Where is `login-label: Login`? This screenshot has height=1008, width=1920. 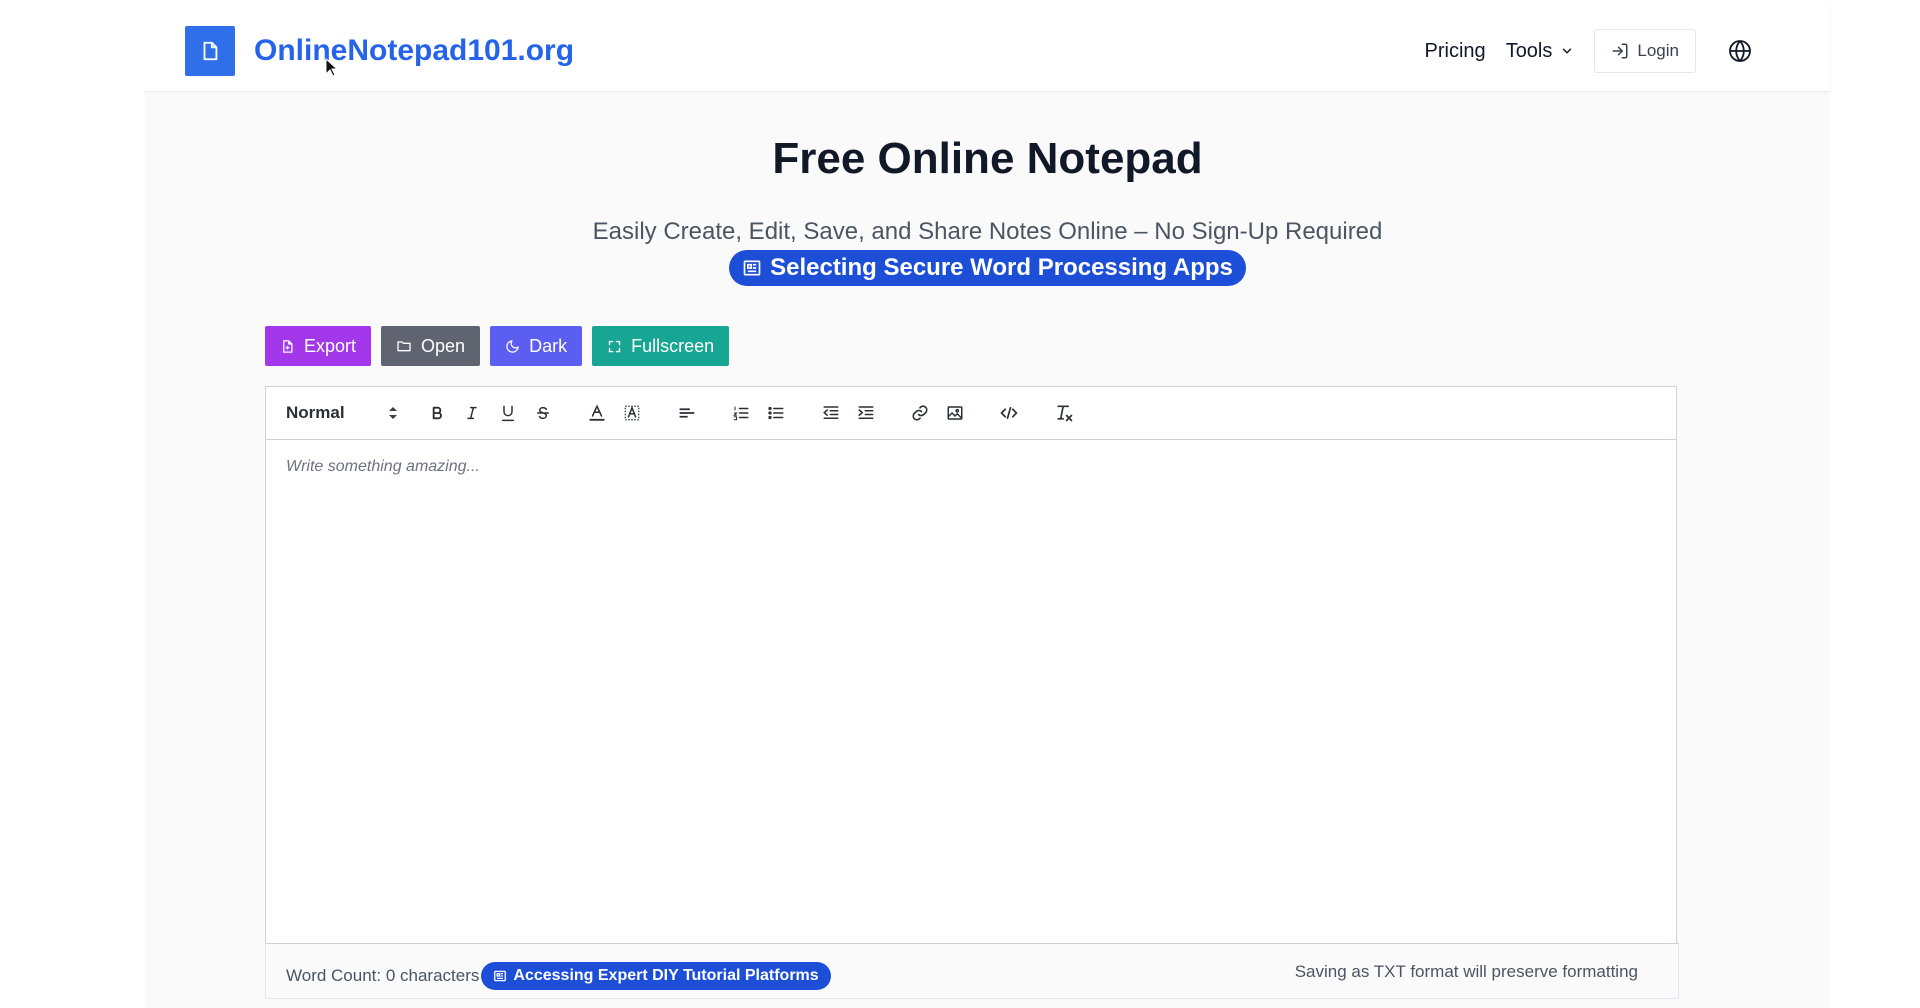
login-label: Login is located at coordinates (1658, 50).